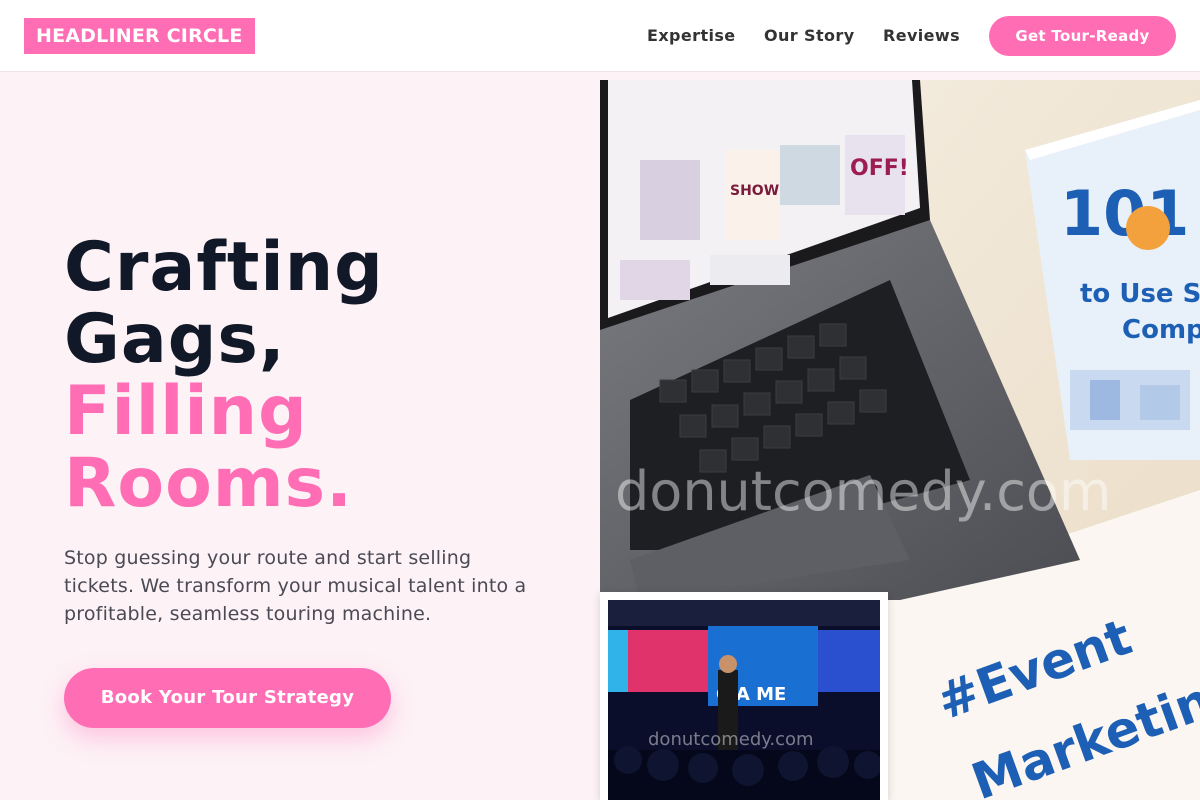 The width and height of the screenshot is (1200, 800). I want to click on hero-title-line-3: Filling, so click(186, 411).